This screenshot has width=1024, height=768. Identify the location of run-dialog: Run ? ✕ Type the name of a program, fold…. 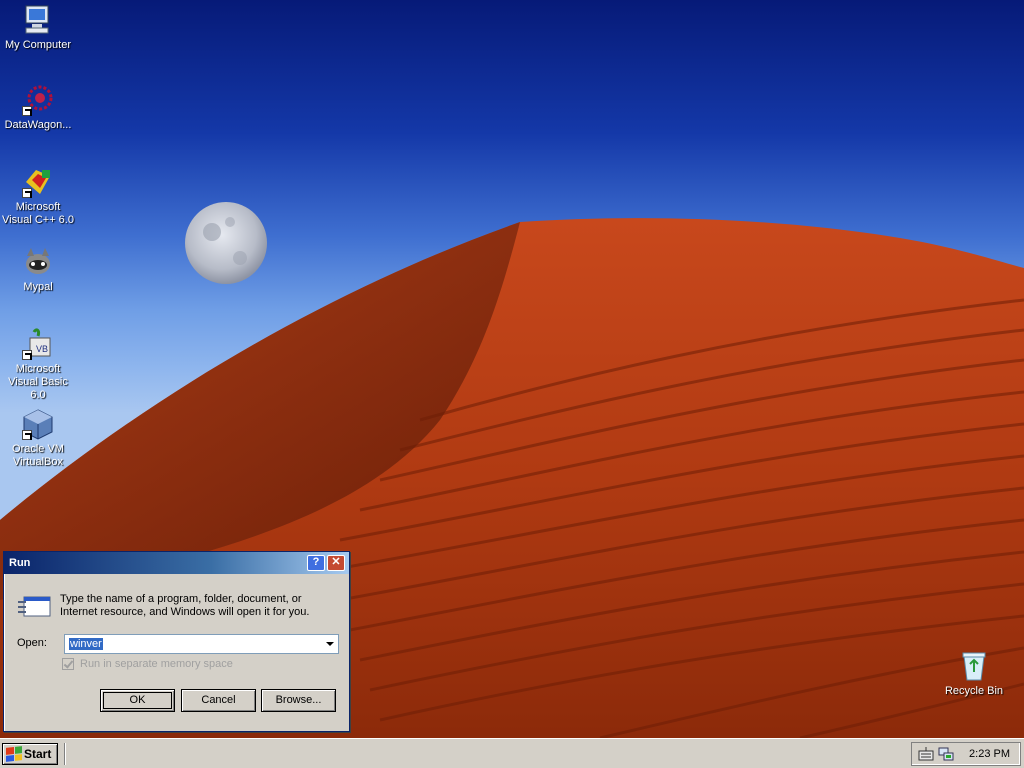
(176, 641).